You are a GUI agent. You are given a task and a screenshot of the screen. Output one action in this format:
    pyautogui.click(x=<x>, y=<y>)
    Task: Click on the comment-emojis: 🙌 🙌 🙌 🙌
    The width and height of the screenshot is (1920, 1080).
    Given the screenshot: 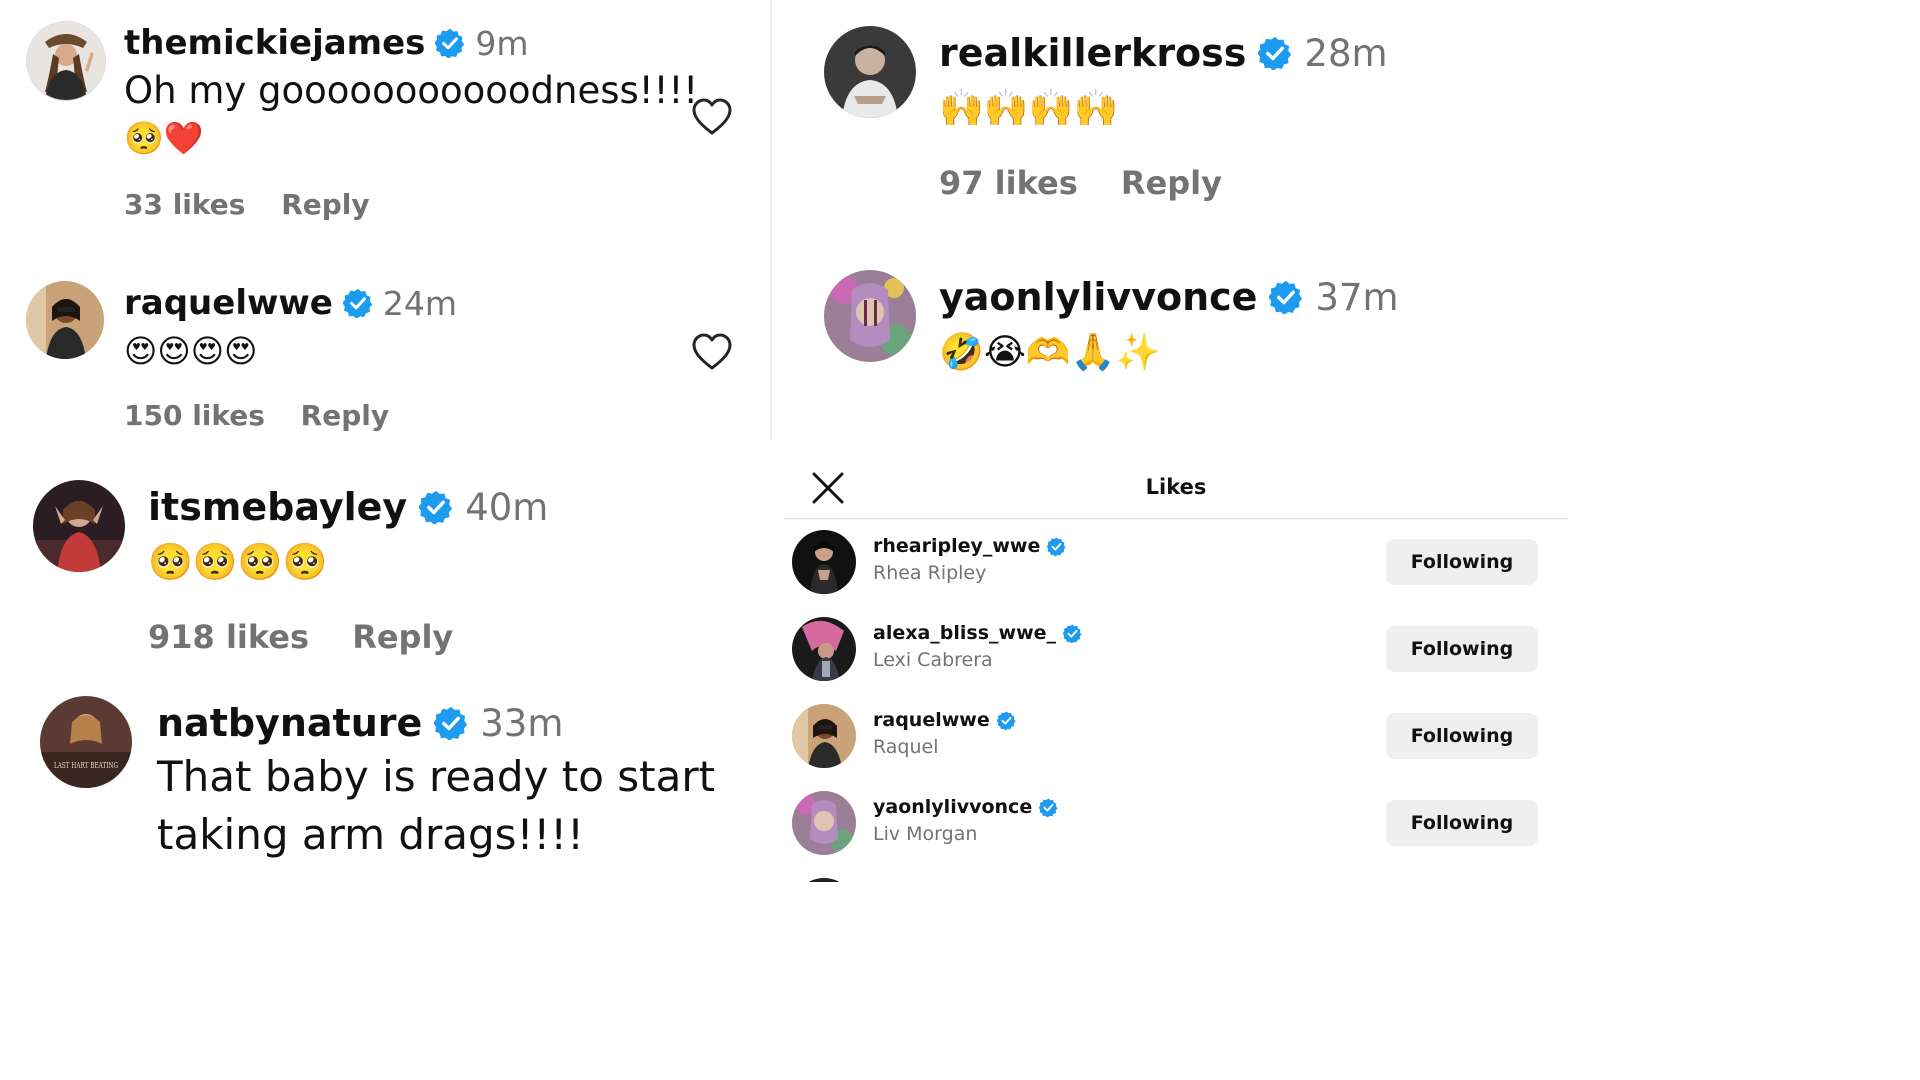 What is the action you would take?
    pyautogui.click(x=1028, y=108)
    